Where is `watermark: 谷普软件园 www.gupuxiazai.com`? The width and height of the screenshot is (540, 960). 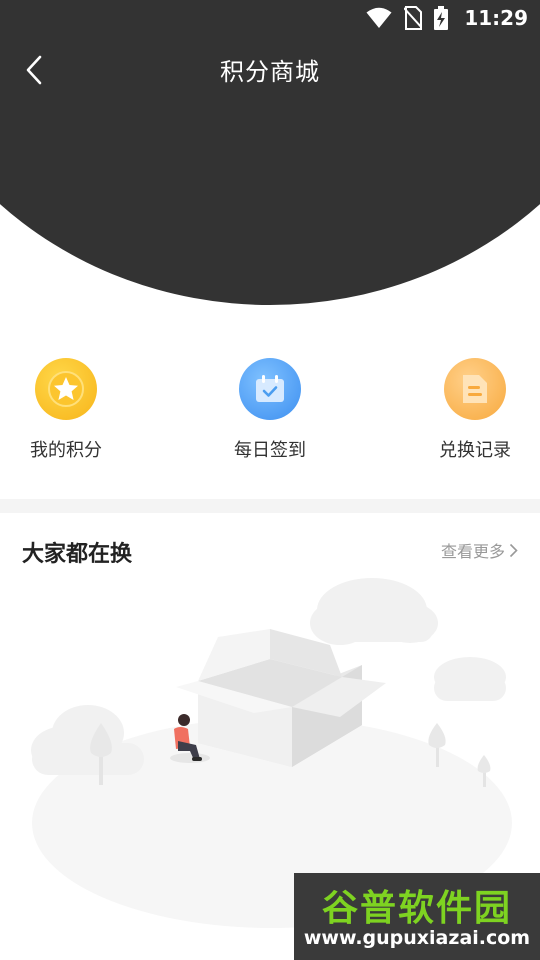 watermark: 谷普软件园 www.gupuxiazai.com is located at coordinates (417, 916).